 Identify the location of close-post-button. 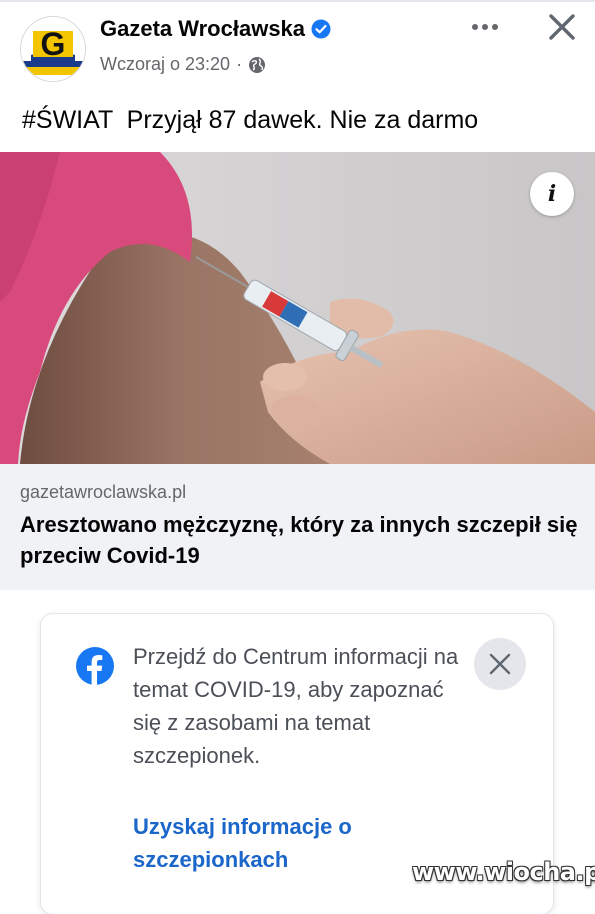
(562, 27).